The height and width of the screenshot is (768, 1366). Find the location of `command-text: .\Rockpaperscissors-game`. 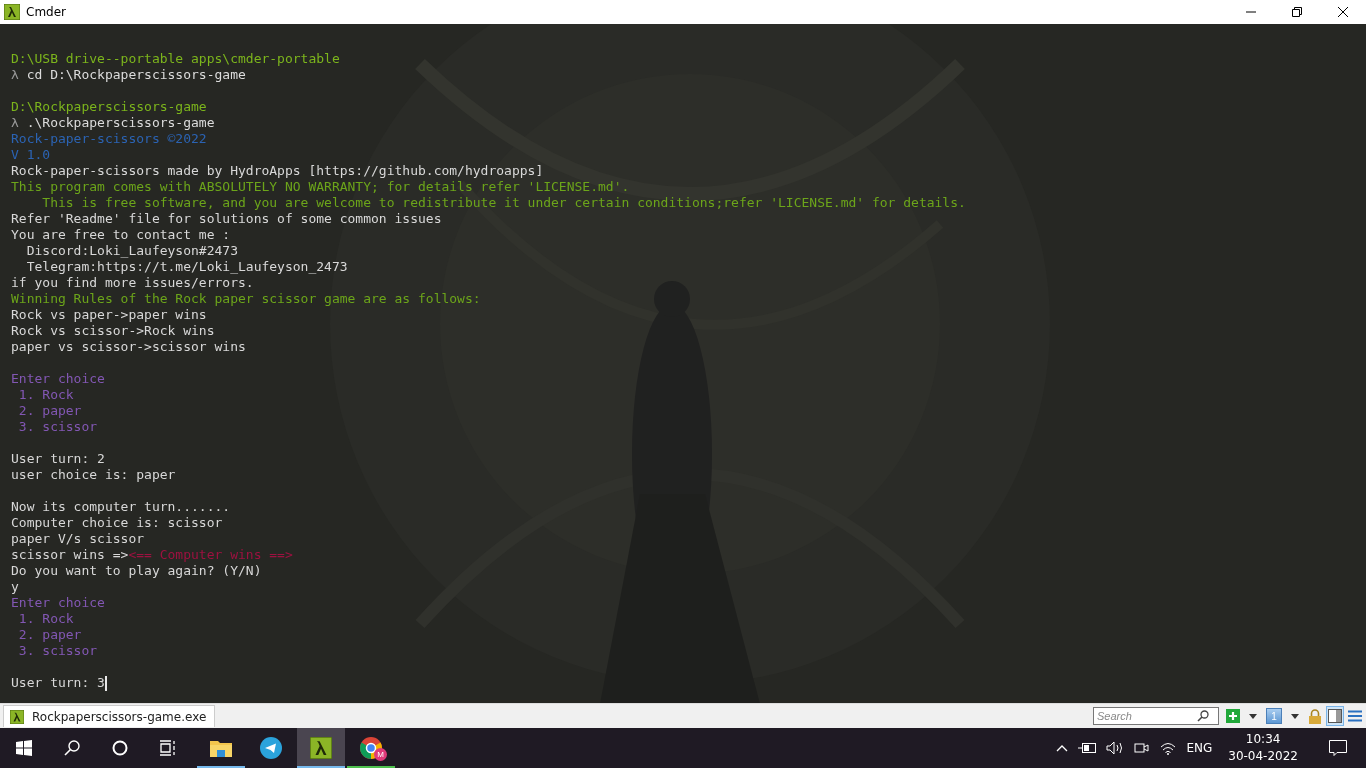

command-text: .\Rockpaperscissors-game is located at coordinates (120, 123).